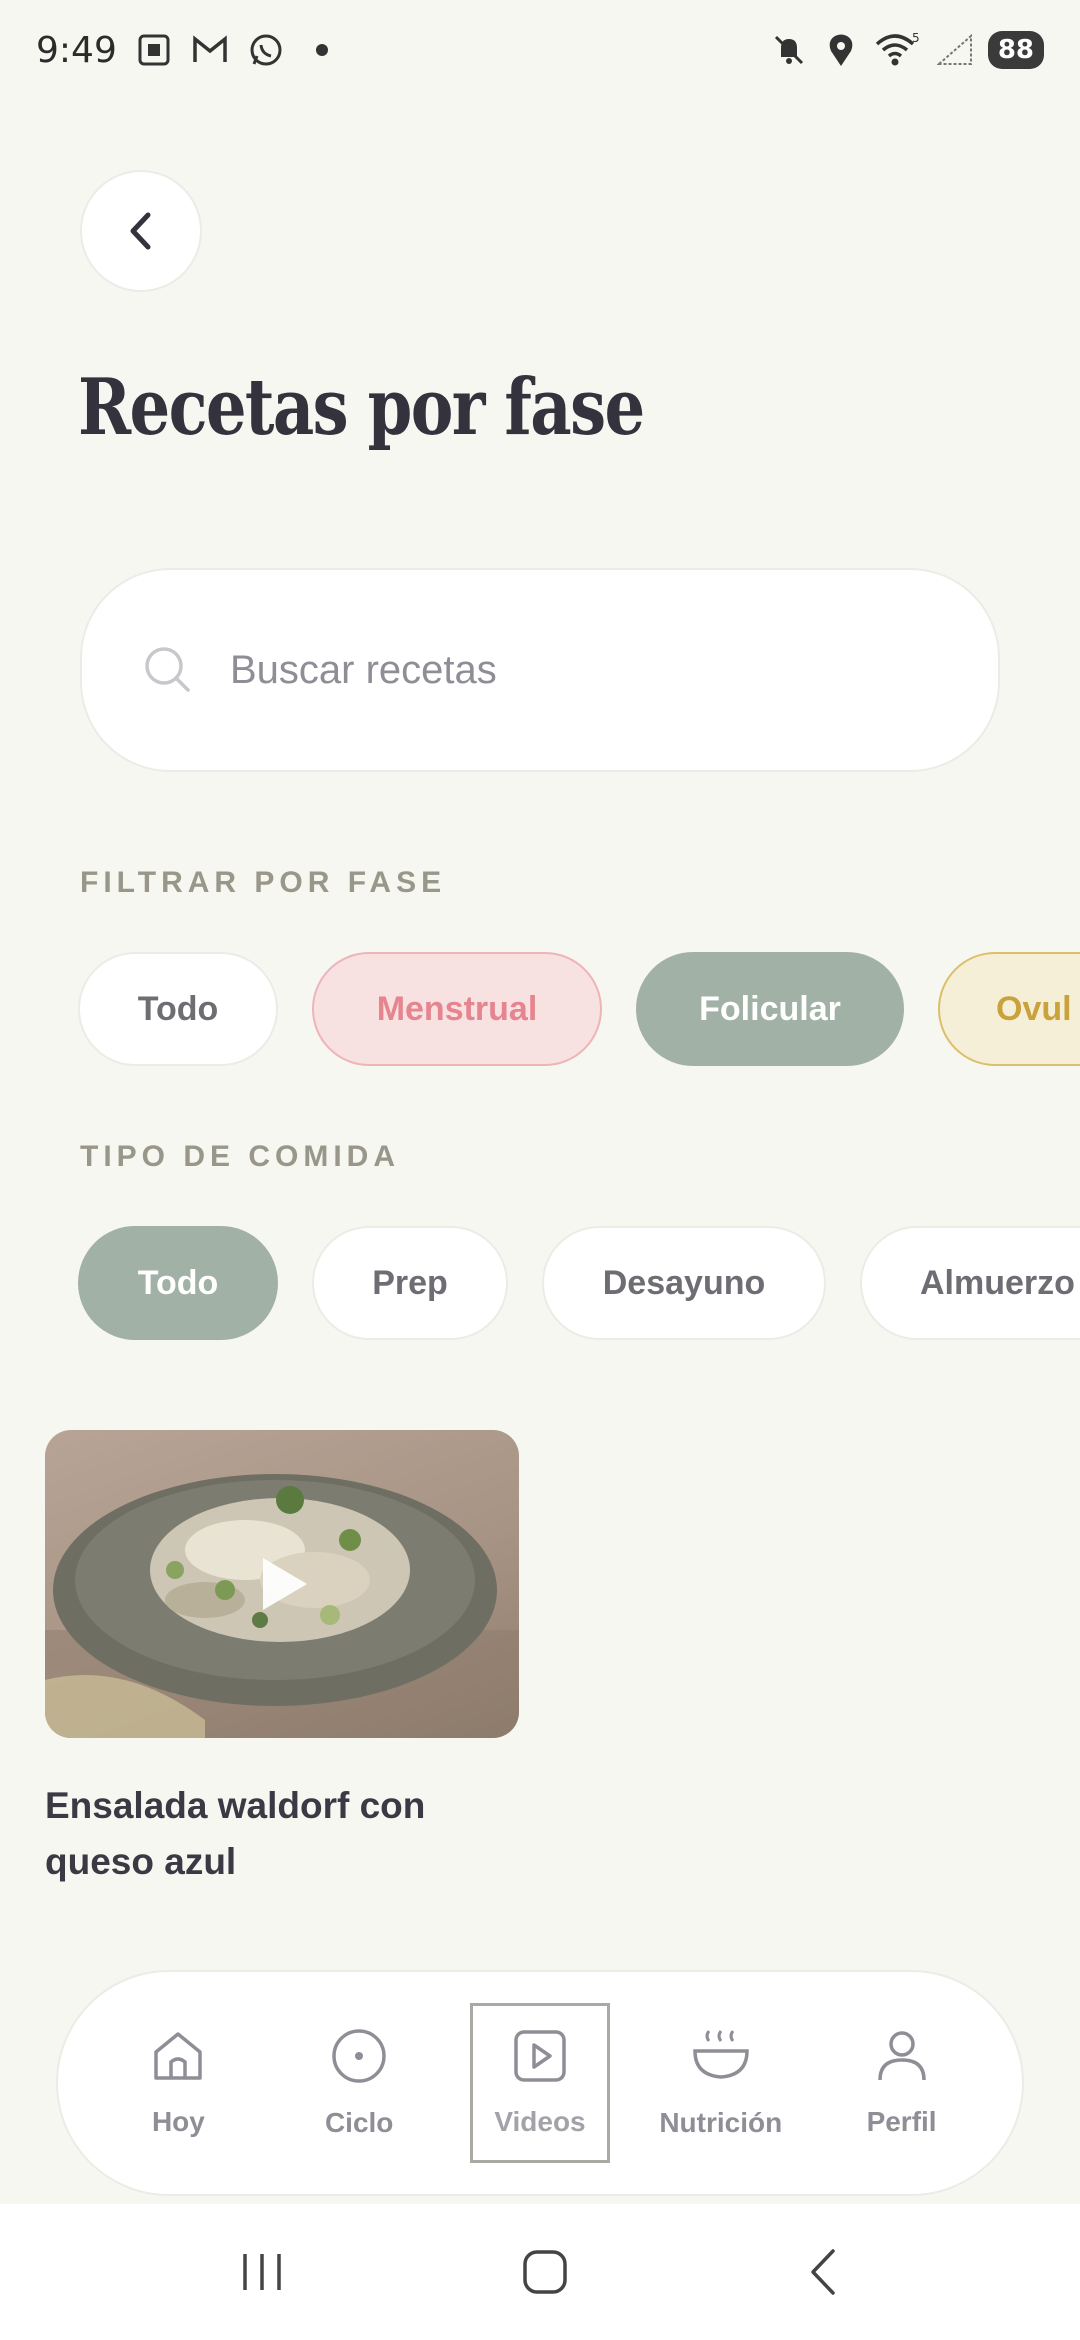 This screenshot has width=1080, height=2340. I want to click on search-input, so click(590, 670).